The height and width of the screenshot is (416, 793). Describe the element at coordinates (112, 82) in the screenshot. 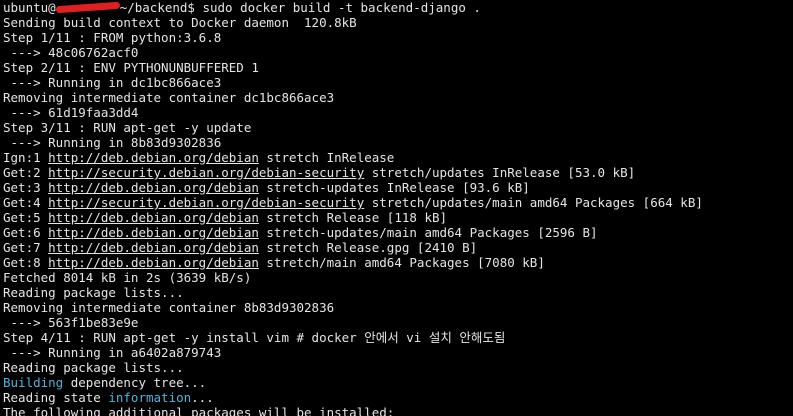

I see `output-text: ---> Running in dc1bc866ace3` at that location.